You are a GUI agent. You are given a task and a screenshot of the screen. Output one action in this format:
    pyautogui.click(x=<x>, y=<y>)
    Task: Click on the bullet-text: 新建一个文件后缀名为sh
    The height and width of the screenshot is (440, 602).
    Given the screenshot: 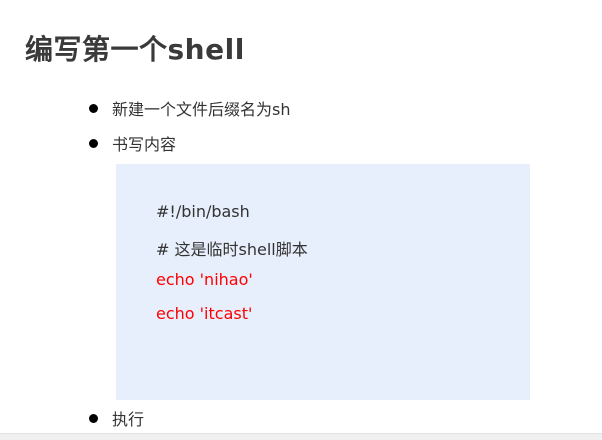 What is the action you would take?
    pyautogui.click(x=201, y=109)
    